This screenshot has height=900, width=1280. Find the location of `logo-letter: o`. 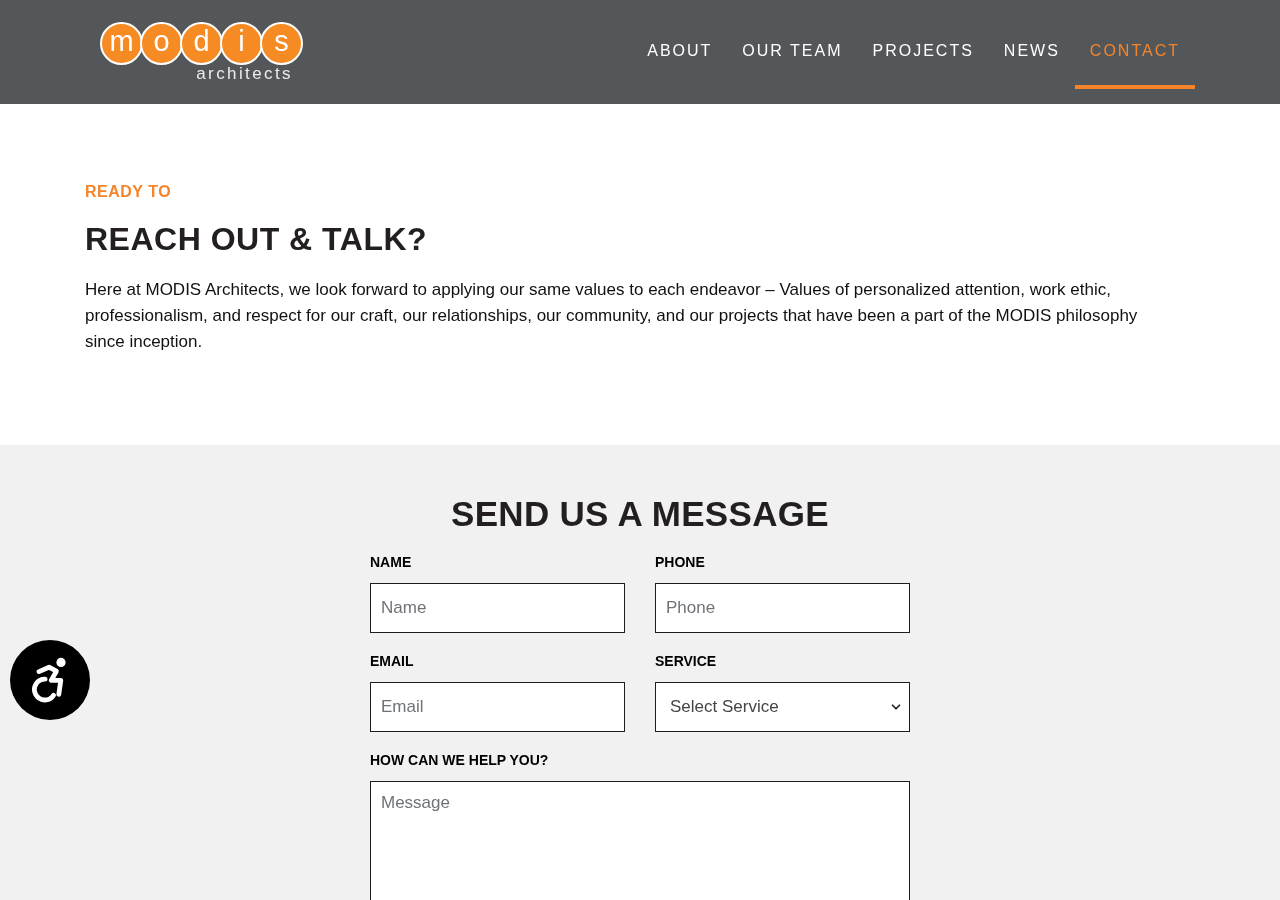

logo-letter: o is located at coordinates (161, 43).